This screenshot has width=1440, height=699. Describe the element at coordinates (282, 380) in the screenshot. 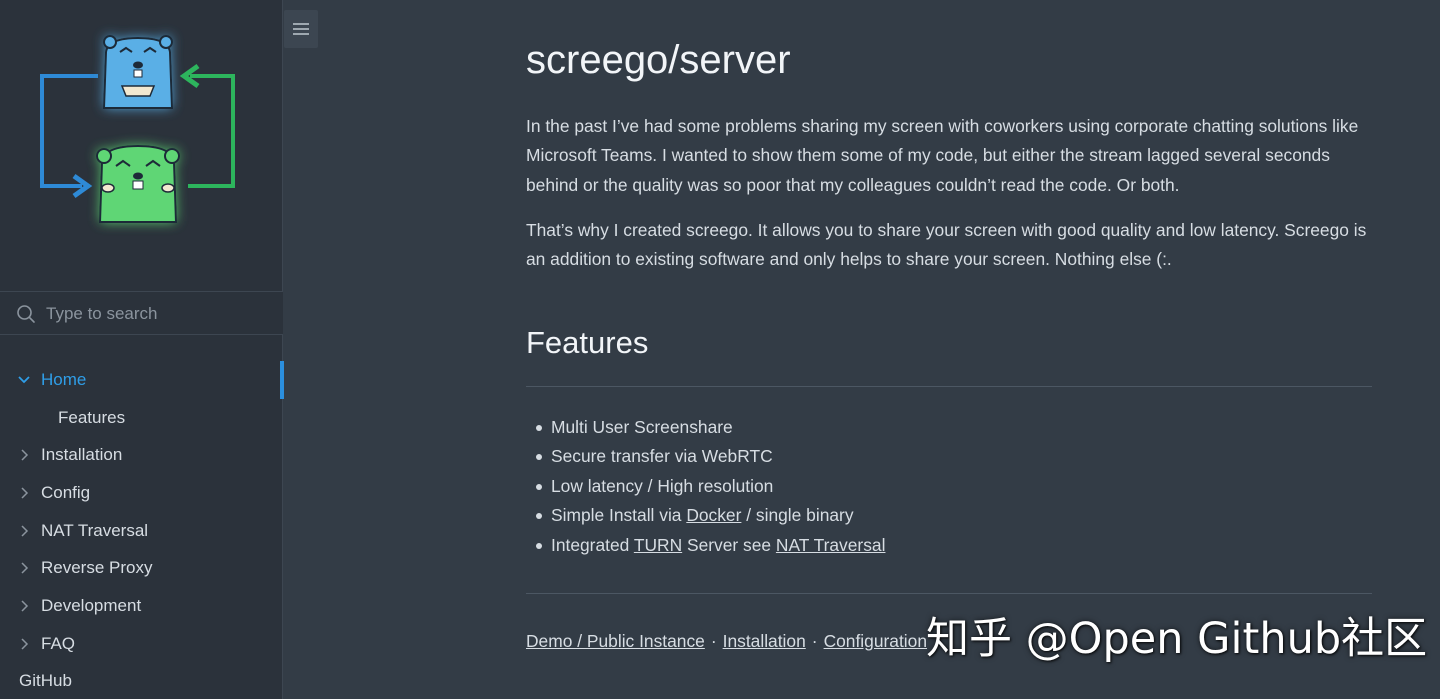

I see `active-indicator` at that location.